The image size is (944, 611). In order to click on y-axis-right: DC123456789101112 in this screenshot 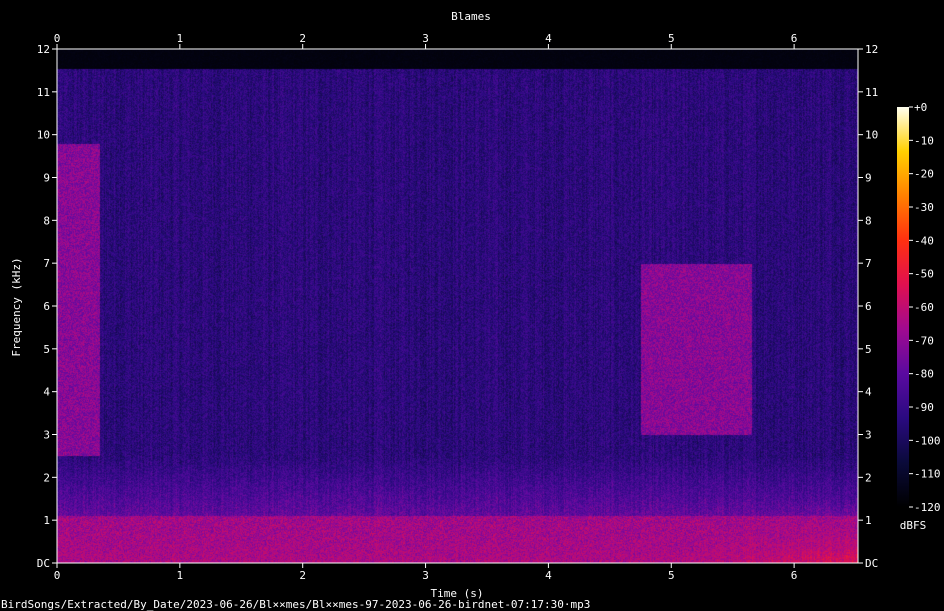, I will do `click(868, 306)`.